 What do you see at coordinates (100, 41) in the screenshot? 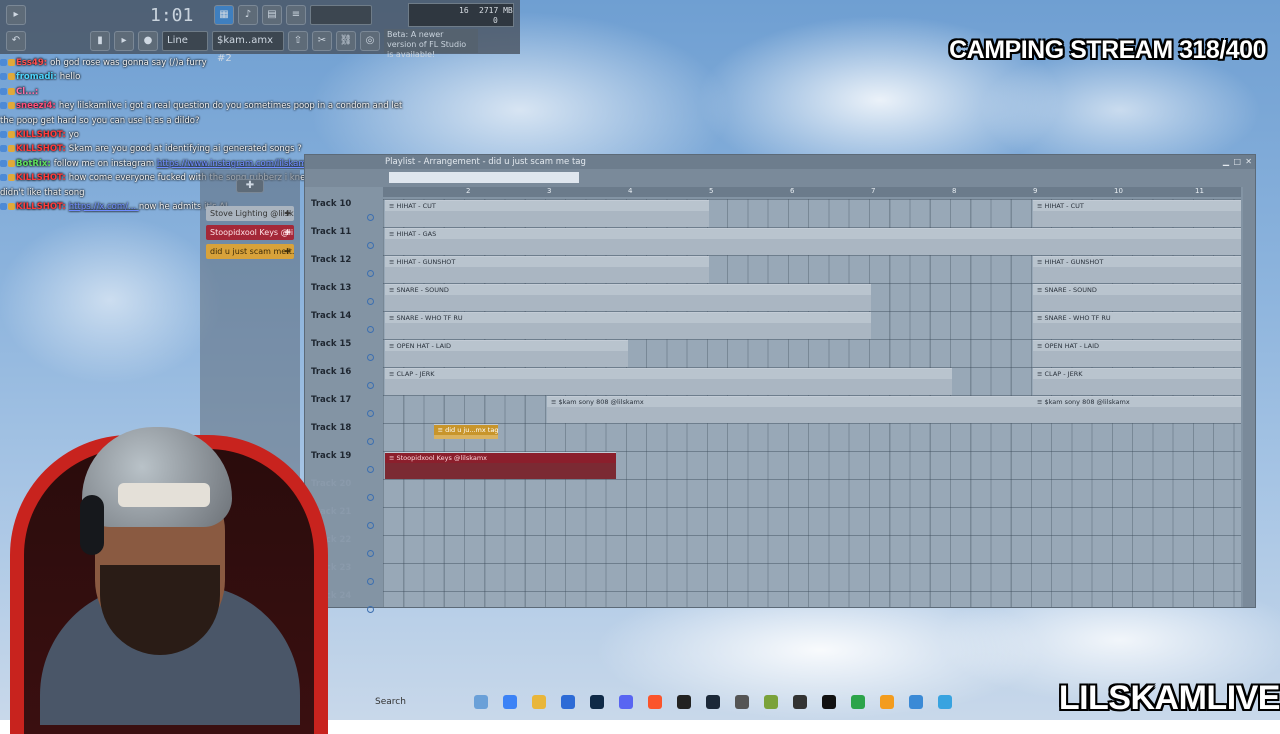
I see `wait-button: ▮` at bounding box center [100, 41].